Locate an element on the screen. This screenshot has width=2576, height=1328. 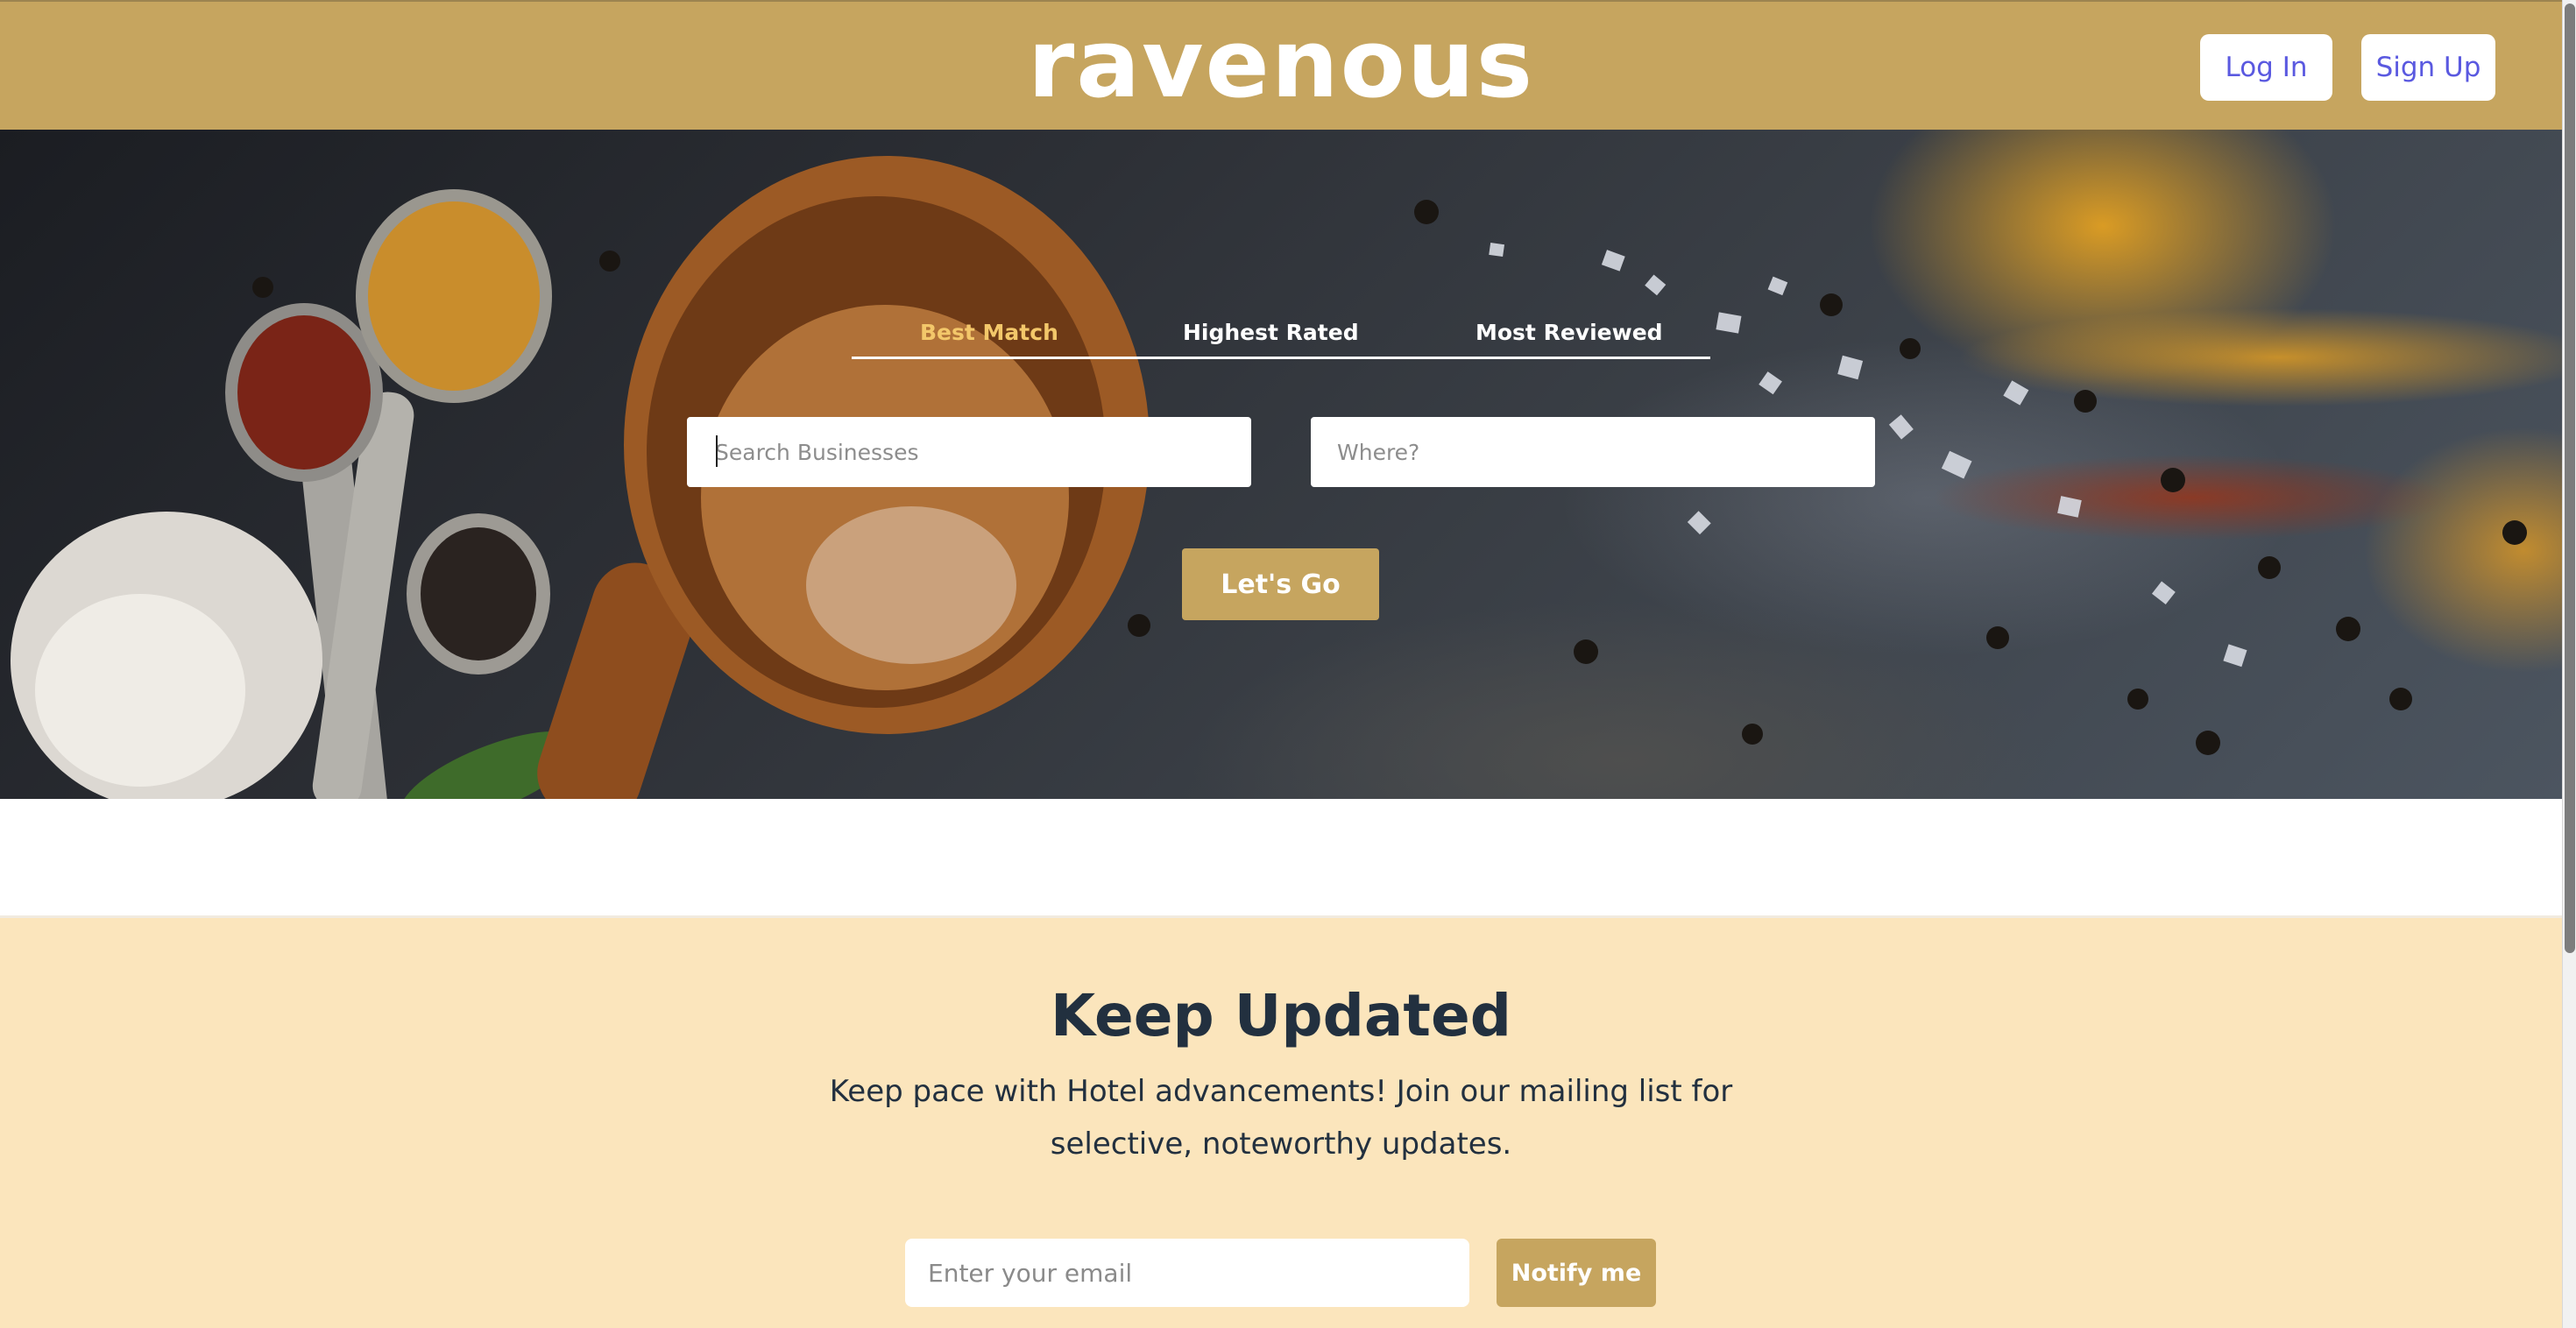
login-button: Log In is located at coordinates (2266, 67).